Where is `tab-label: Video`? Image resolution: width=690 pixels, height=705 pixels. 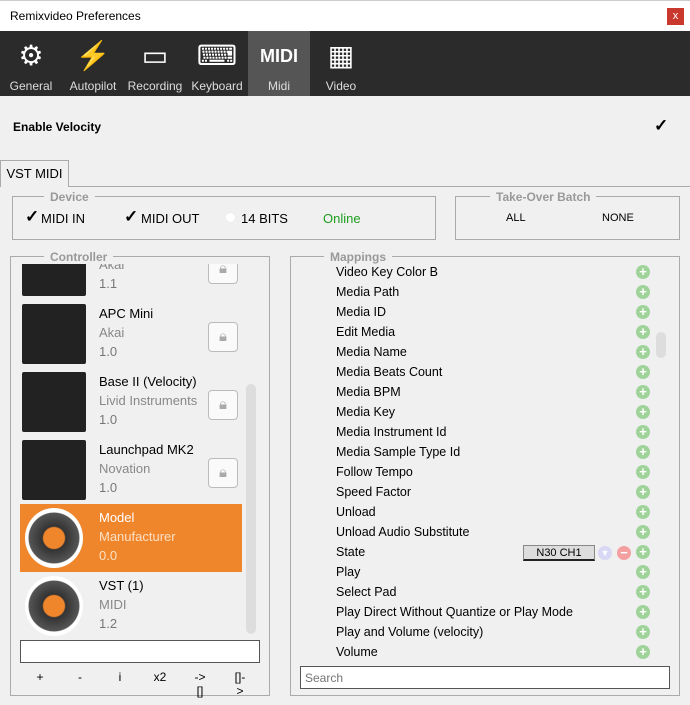
tab-label: Video is located at coordinates (341, 86).